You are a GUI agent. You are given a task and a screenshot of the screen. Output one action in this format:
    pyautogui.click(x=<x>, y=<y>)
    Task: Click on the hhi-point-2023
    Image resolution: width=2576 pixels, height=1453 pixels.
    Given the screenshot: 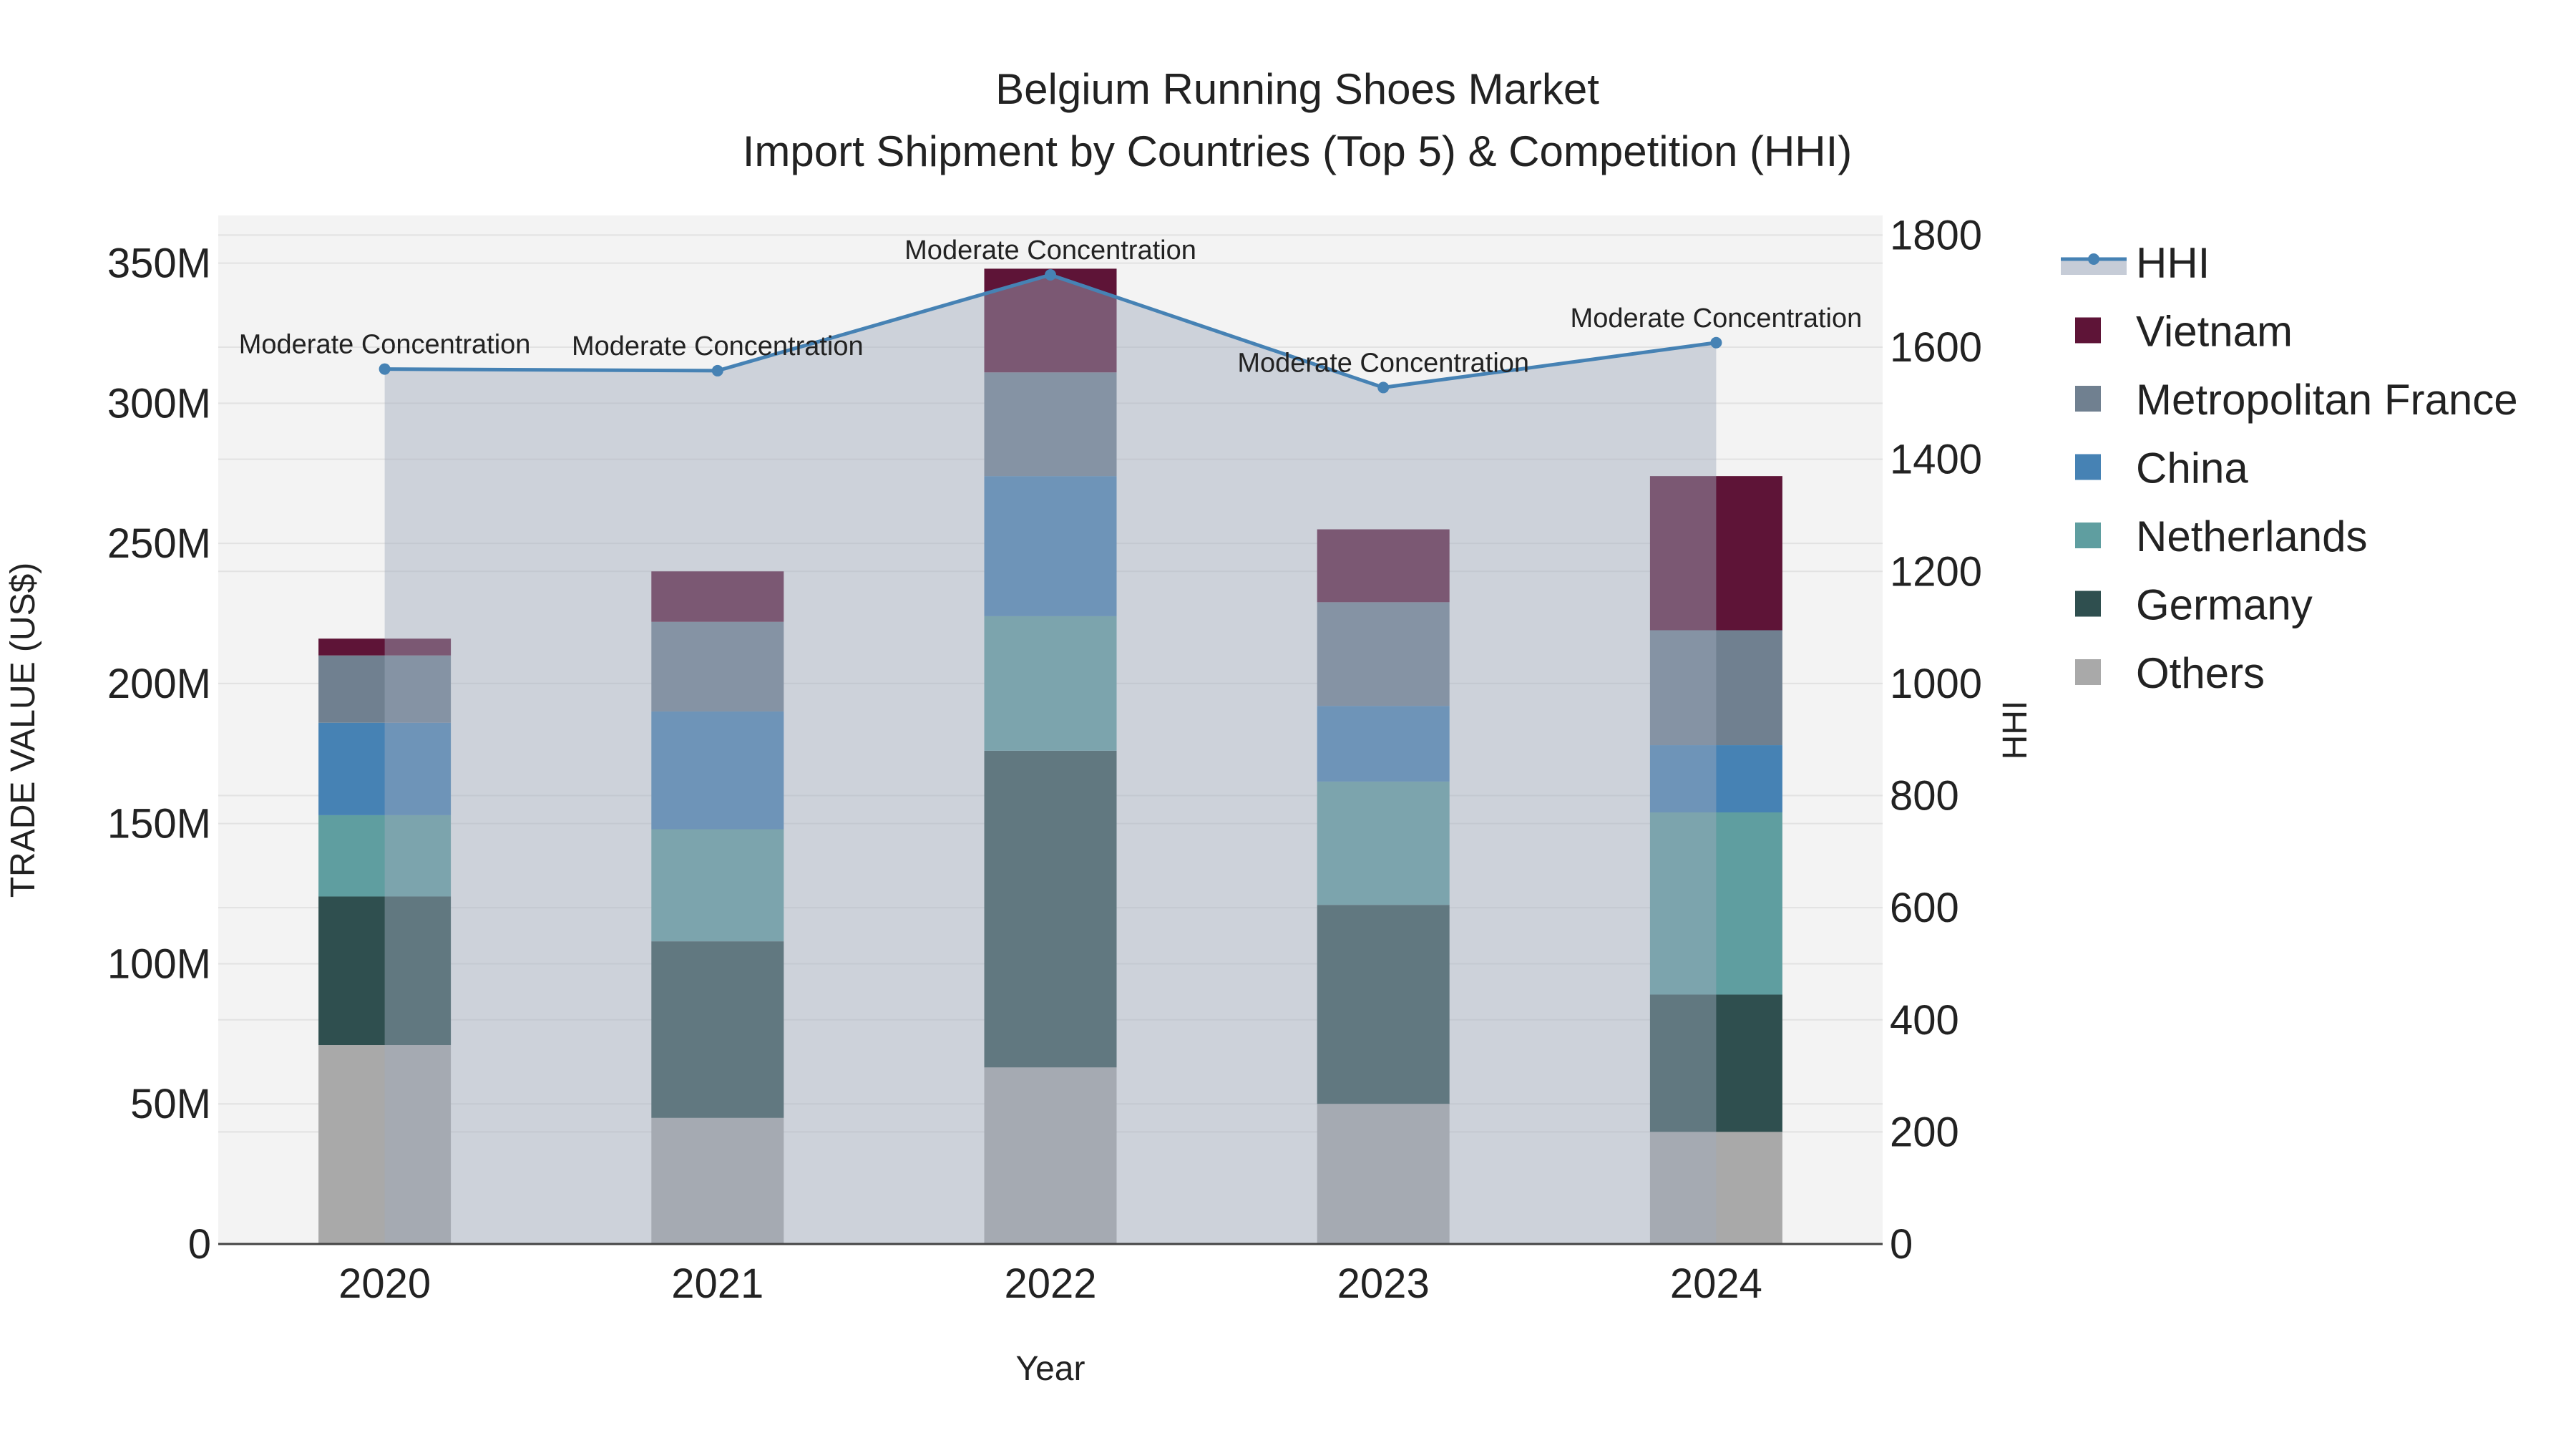 What is the action you would take?
    pyautogui.click(x=1383, y=388)
    